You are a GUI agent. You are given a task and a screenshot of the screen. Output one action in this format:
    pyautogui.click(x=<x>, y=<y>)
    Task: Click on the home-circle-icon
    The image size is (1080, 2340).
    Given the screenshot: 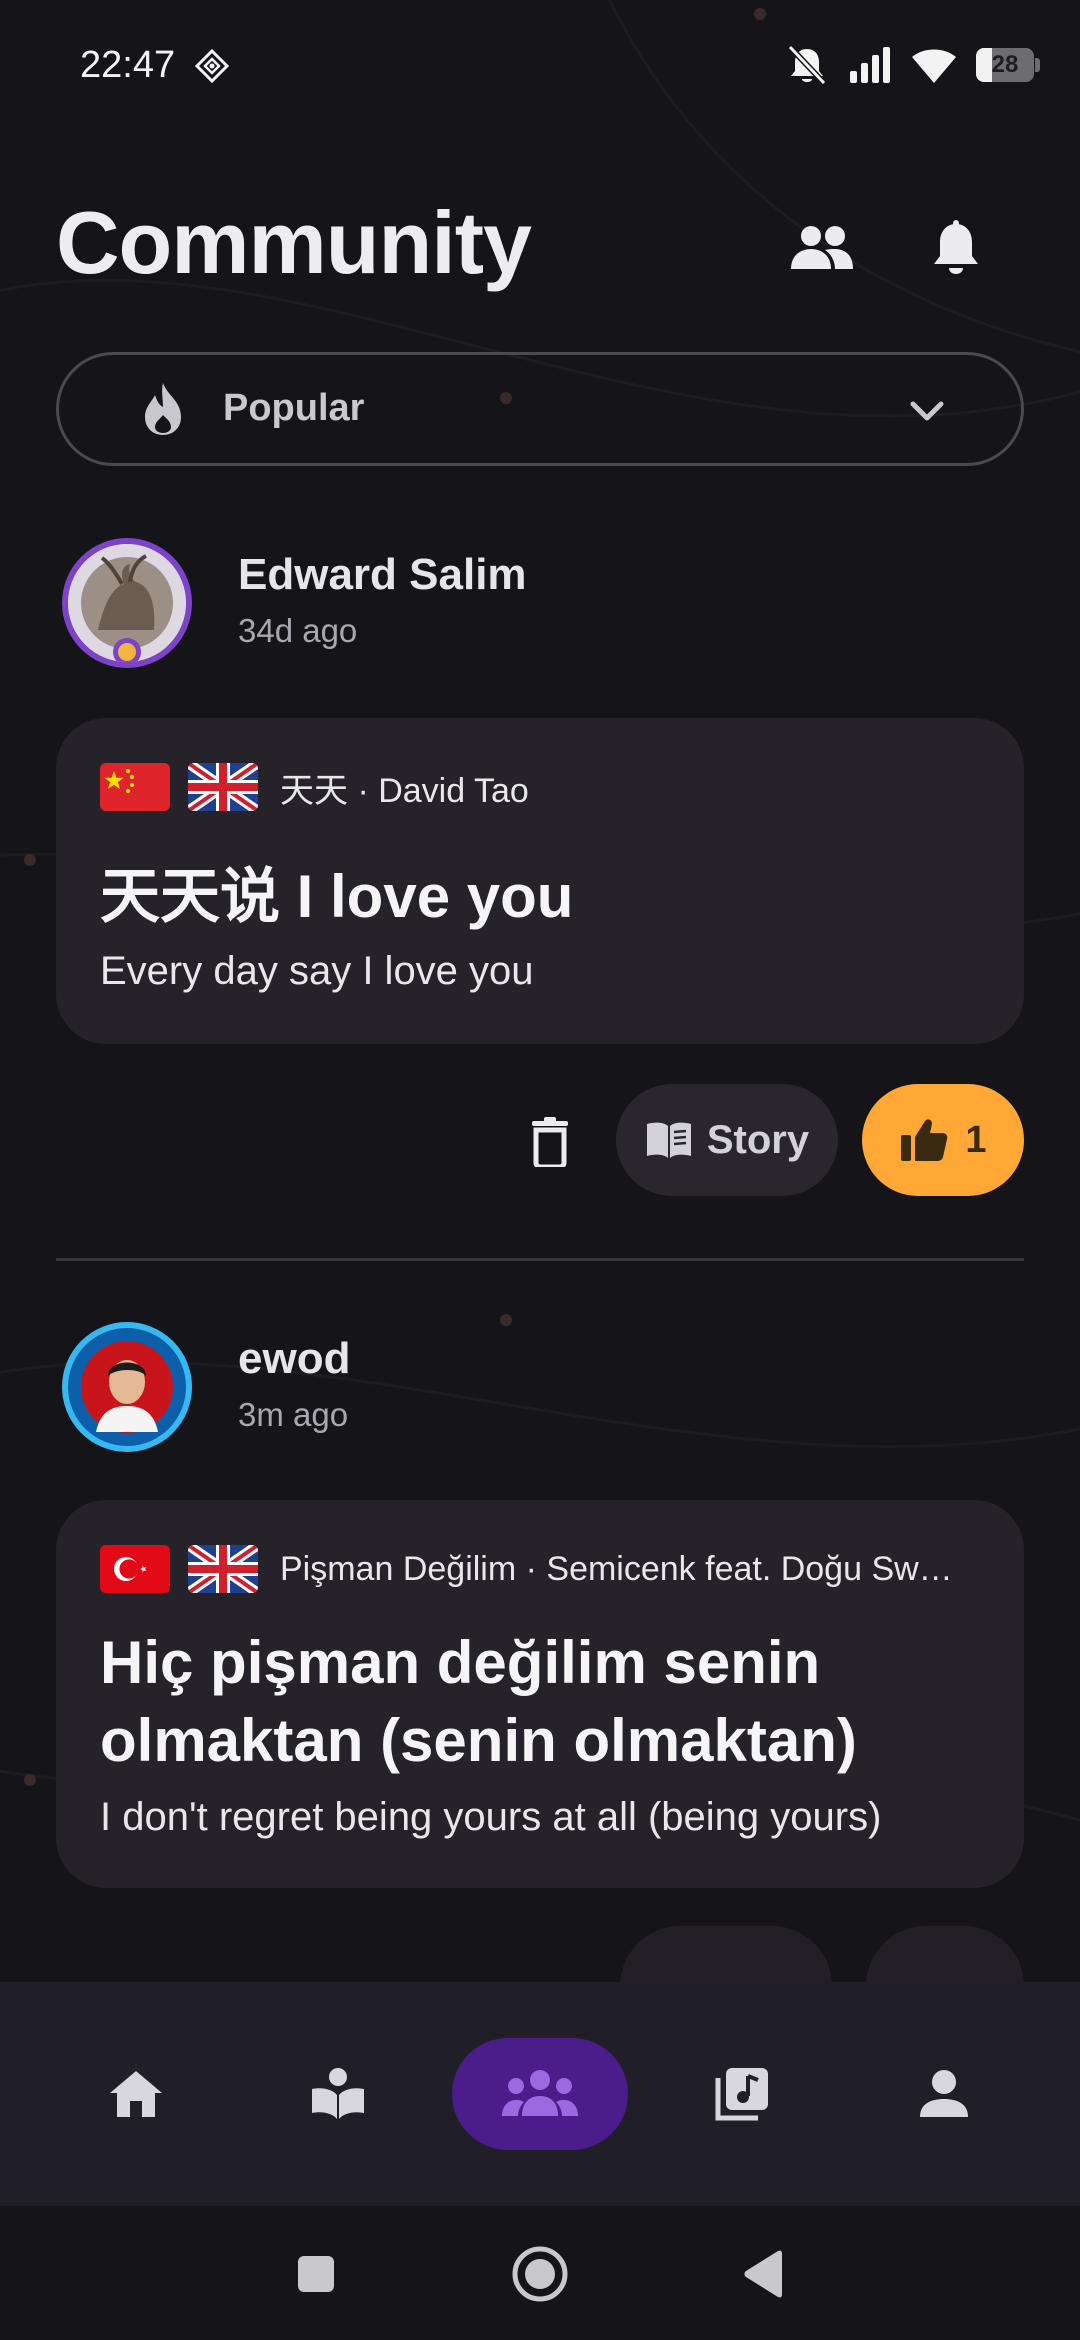 What is the action you would take?
    pyautogui.click(x=540, y=2274)
    